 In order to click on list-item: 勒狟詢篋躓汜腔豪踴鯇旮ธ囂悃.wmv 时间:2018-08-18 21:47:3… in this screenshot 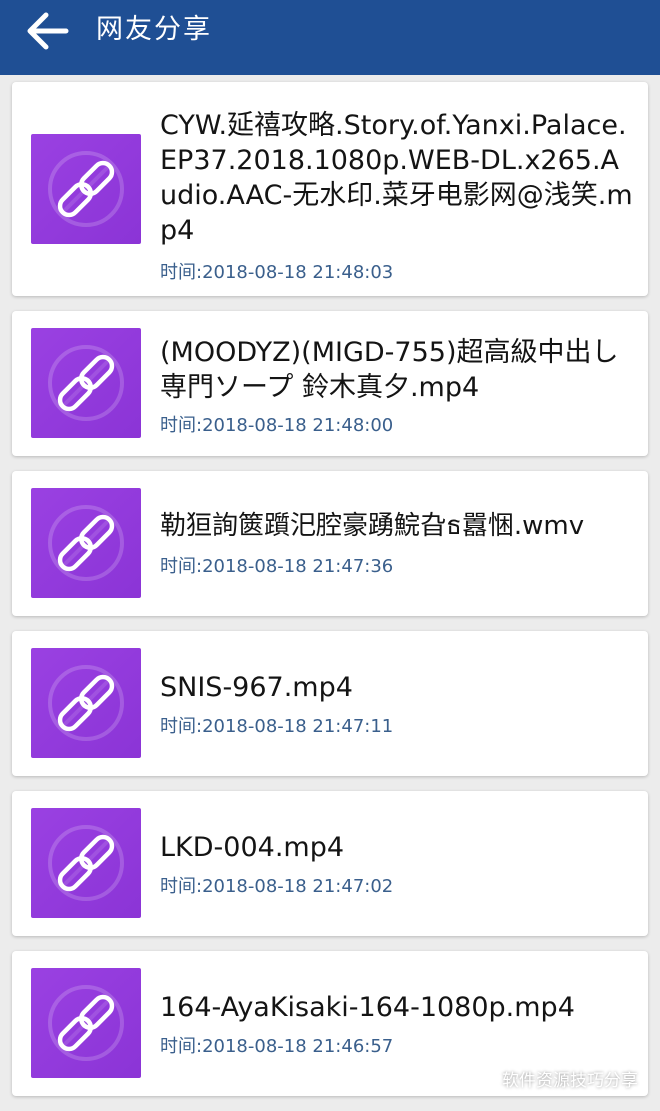, I will do `click(330, 543)`.